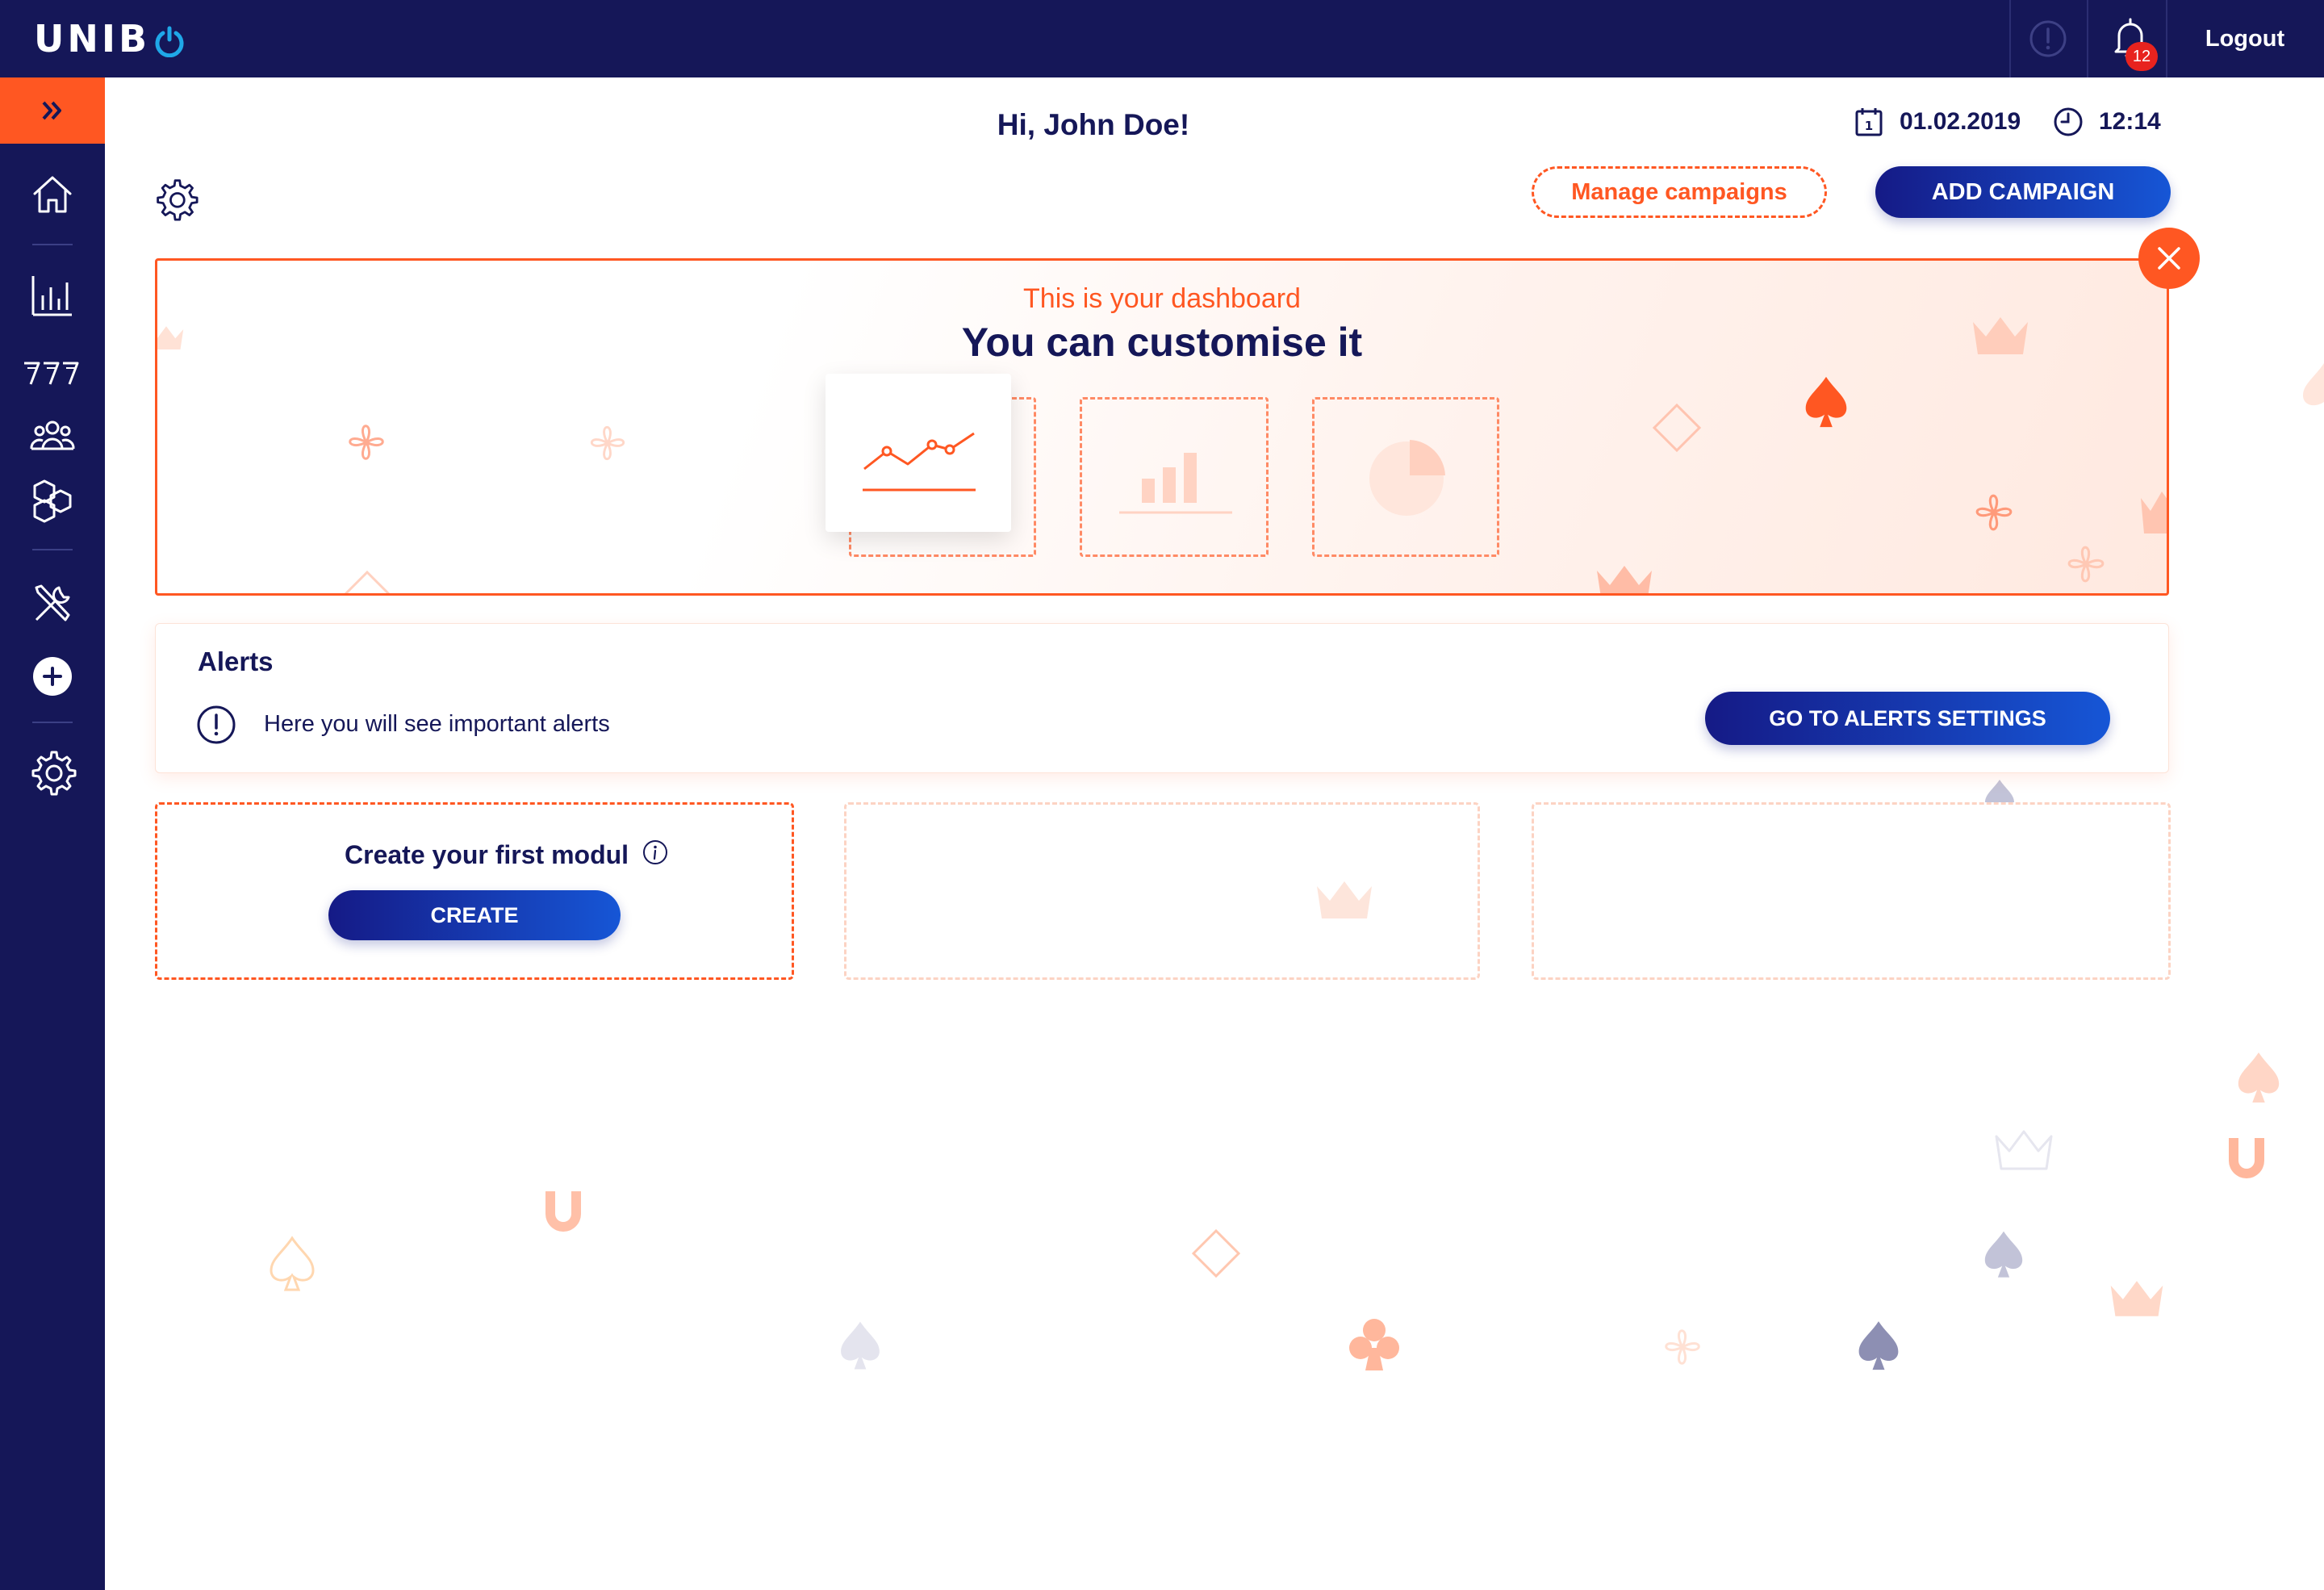  Describe the element at coordinates (92, 39) in the screenshot. I see `logo-text: UNIB` at that location.